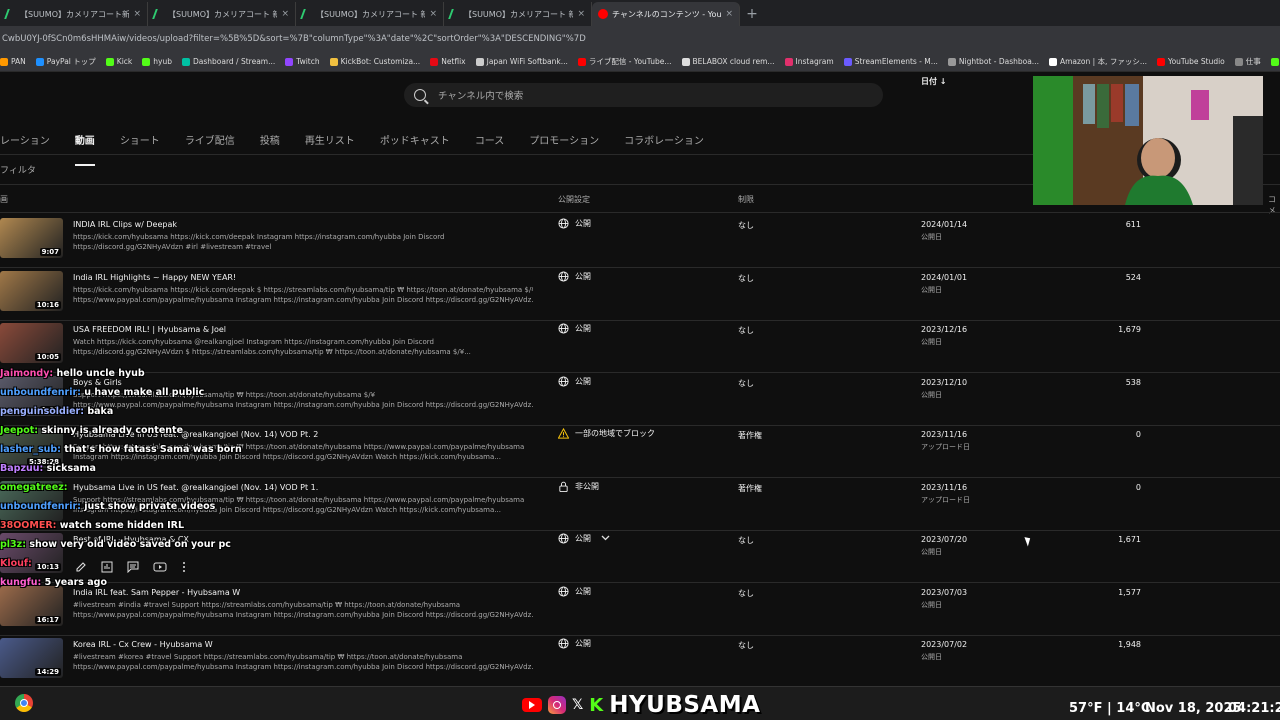 The image size is (1280, 720). What do you see at coordinates (31, 658) in the screenshot?
I see `video-thumbnail: 14:29` at bounding box center [31, 658].